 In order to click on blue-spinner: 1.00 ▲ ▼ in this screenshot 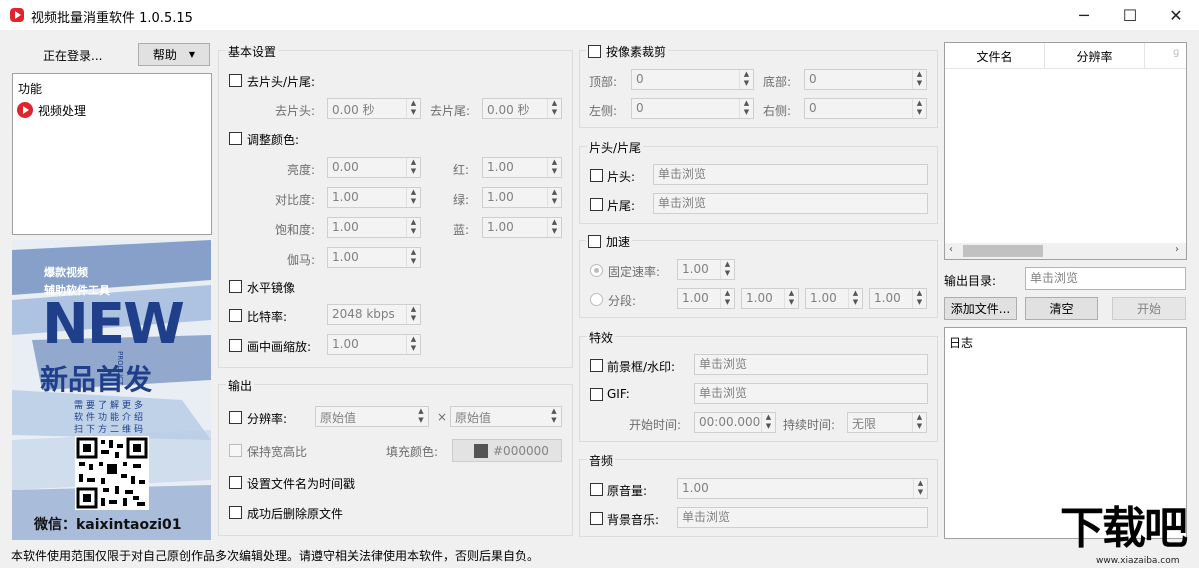, I will do `click(522, 227)`.